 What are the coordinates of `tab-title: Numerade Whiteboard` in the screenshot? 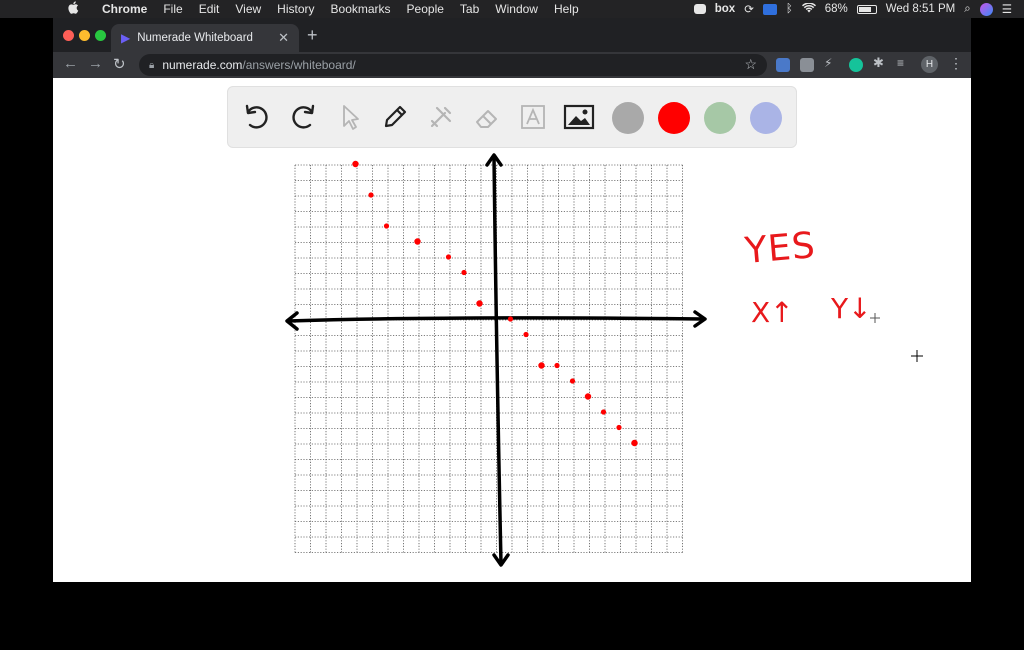 It's located at (195, 38).